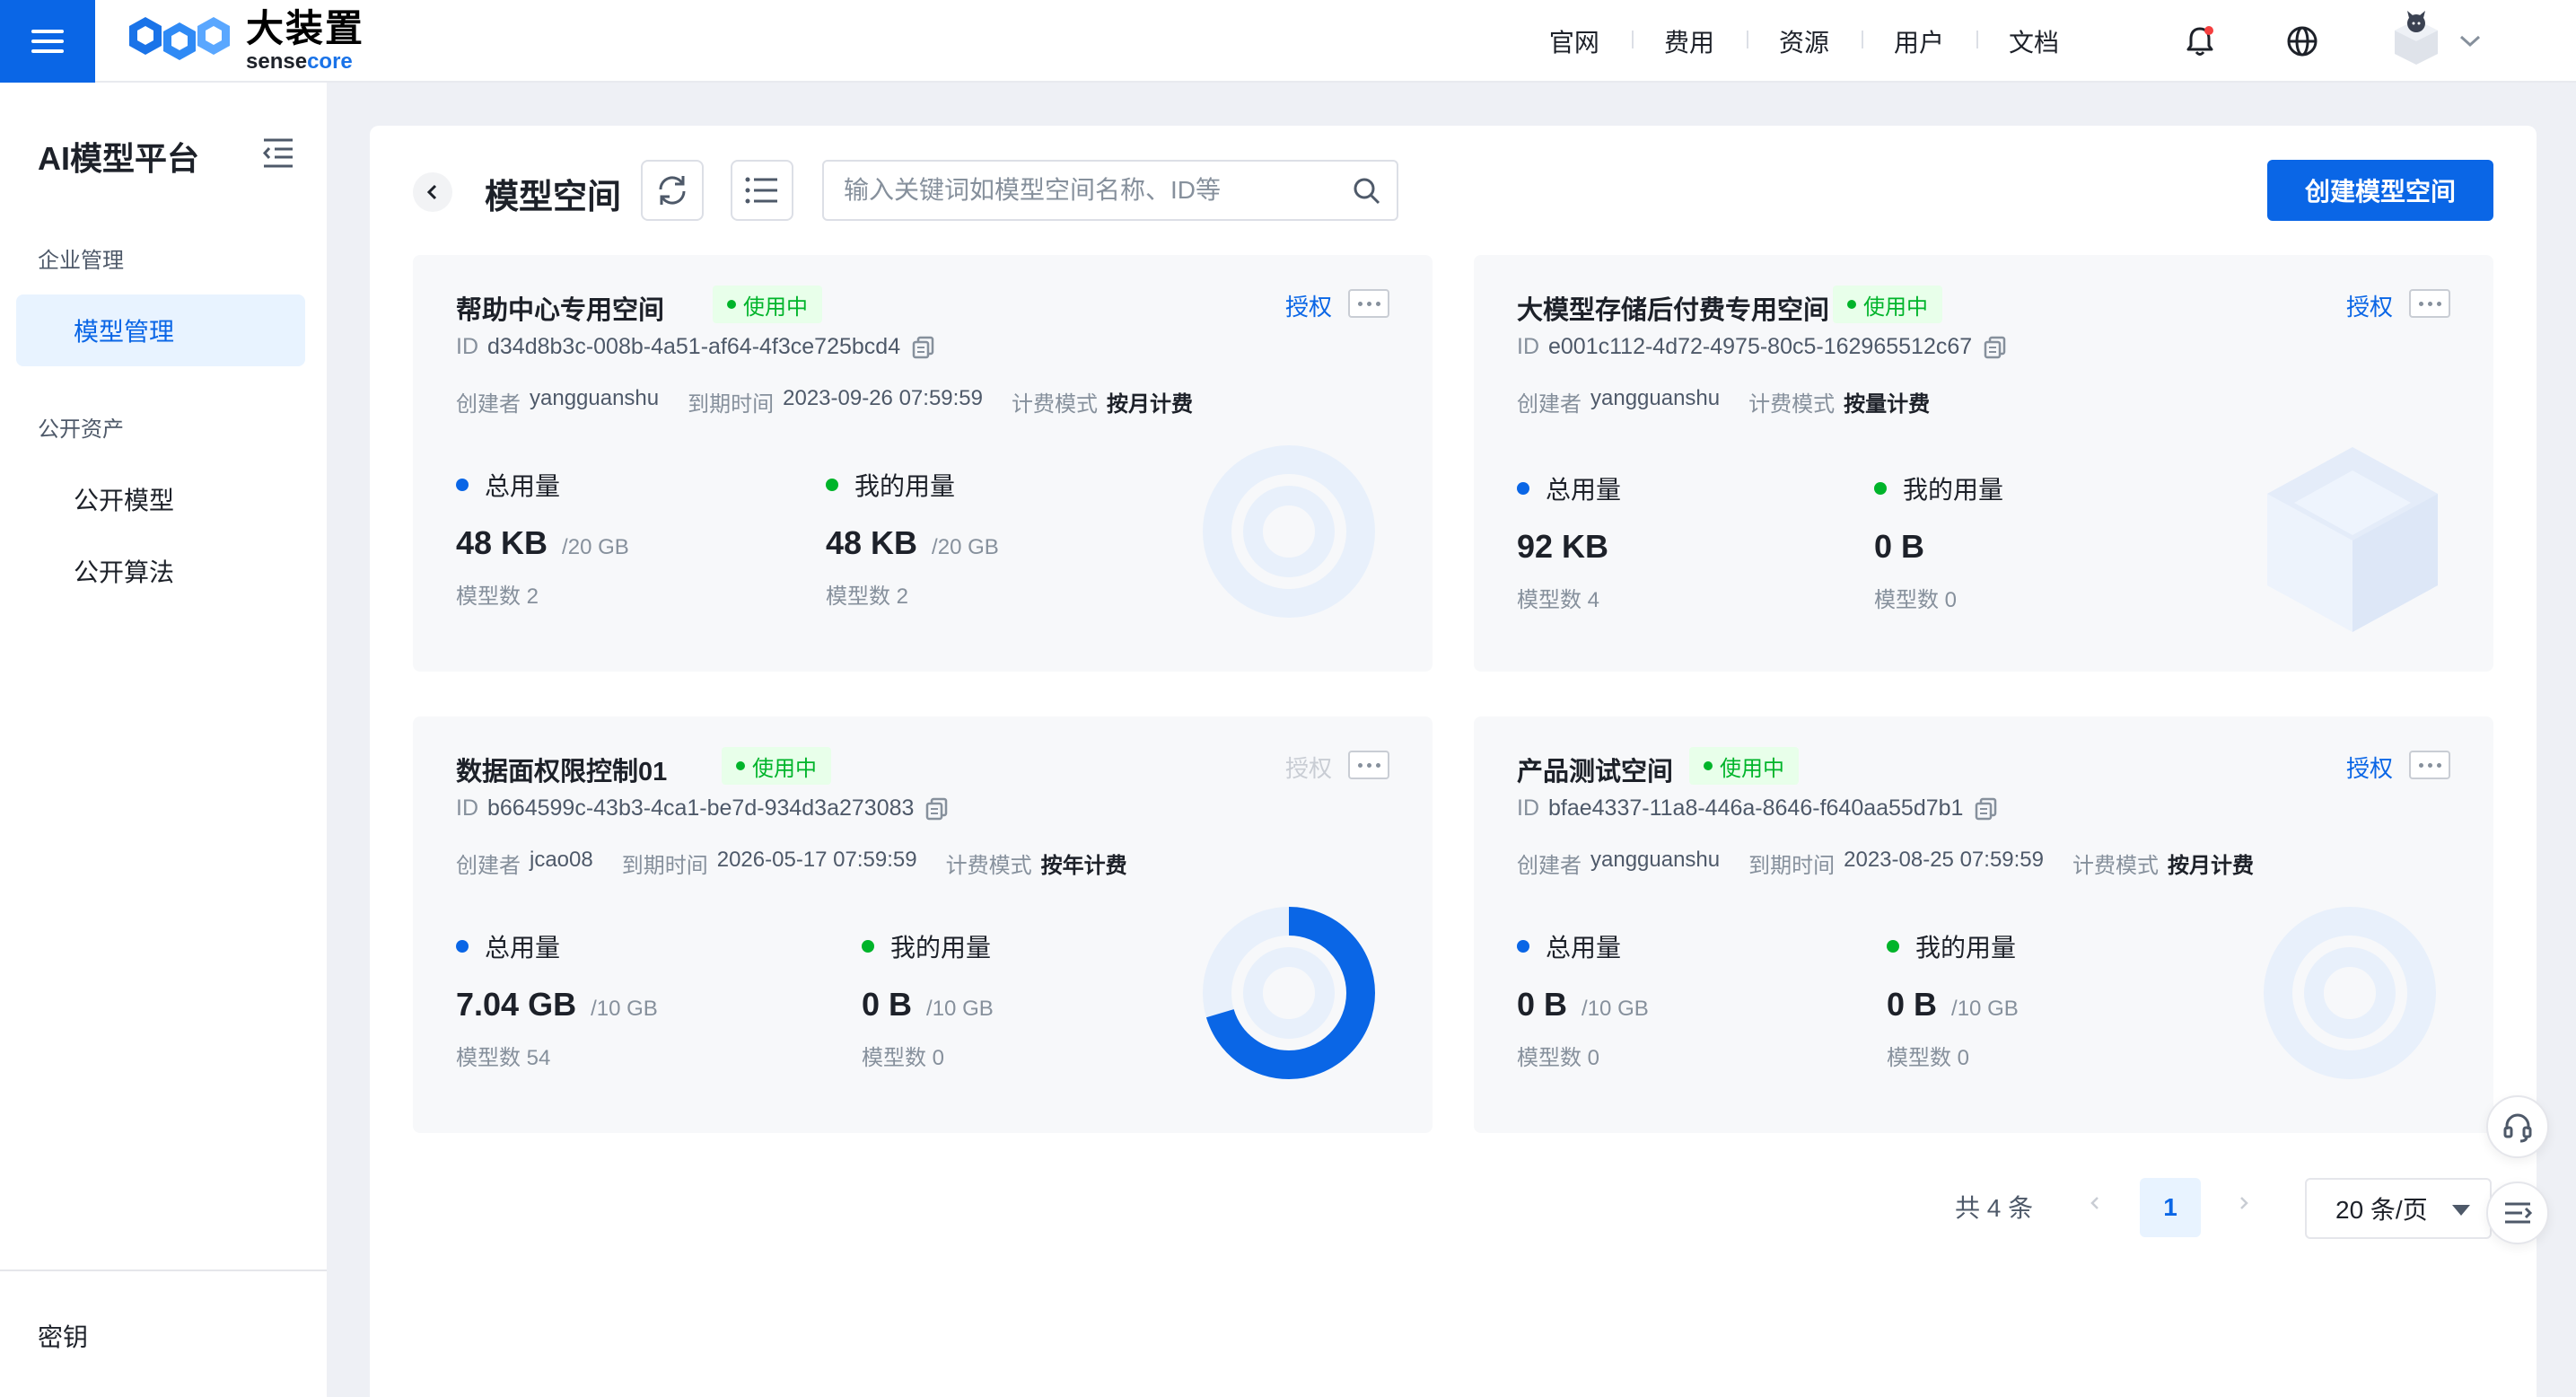 The width and height of the screenshot is (2576, 1397). I want to click on sidebar-footer: 密钥, so click(163, 1333).